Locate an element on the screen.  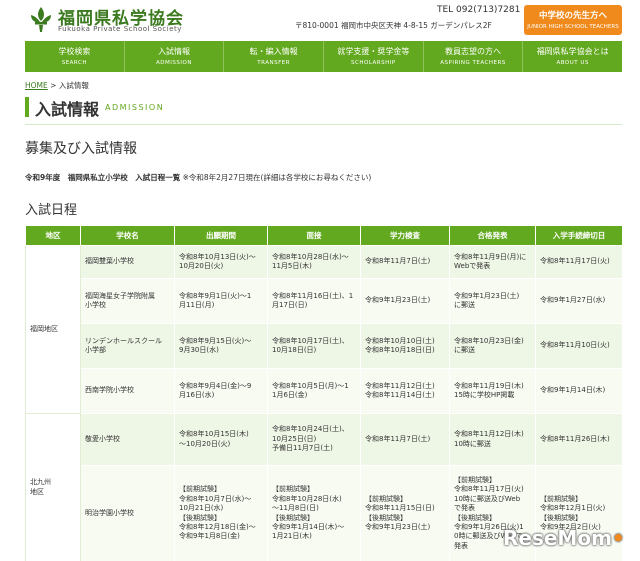
area-cell: 福岡地区 is located at coordinates (53, 329).